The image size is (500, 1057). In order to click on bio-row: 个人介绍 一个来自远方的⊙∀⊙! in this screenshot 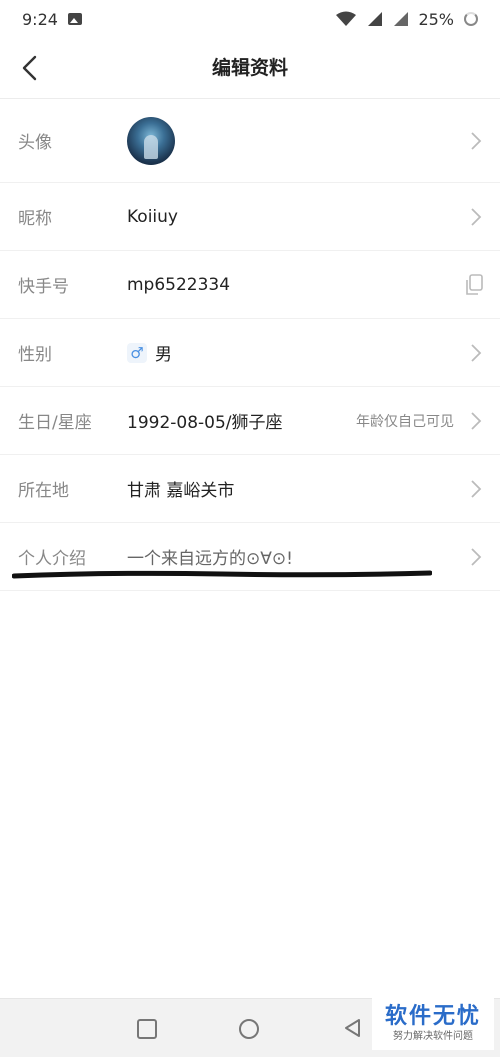, I will do `click(250, 557)`.